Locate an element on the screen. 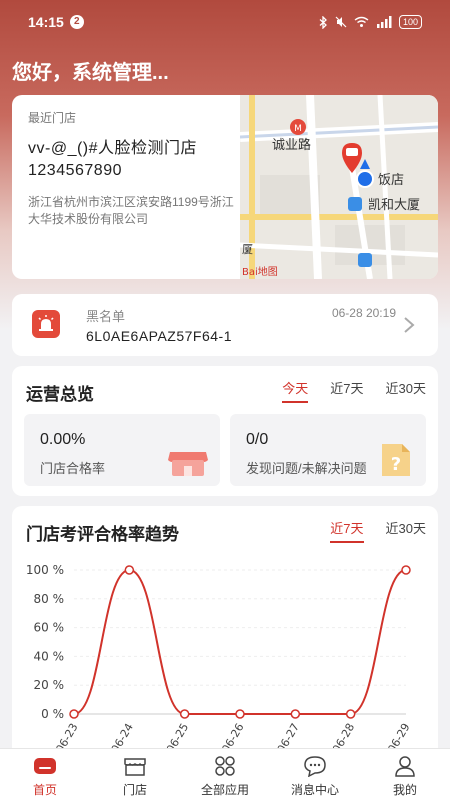 The image size is (450, 800). trend-series-line is located at coordinates (240, 641).